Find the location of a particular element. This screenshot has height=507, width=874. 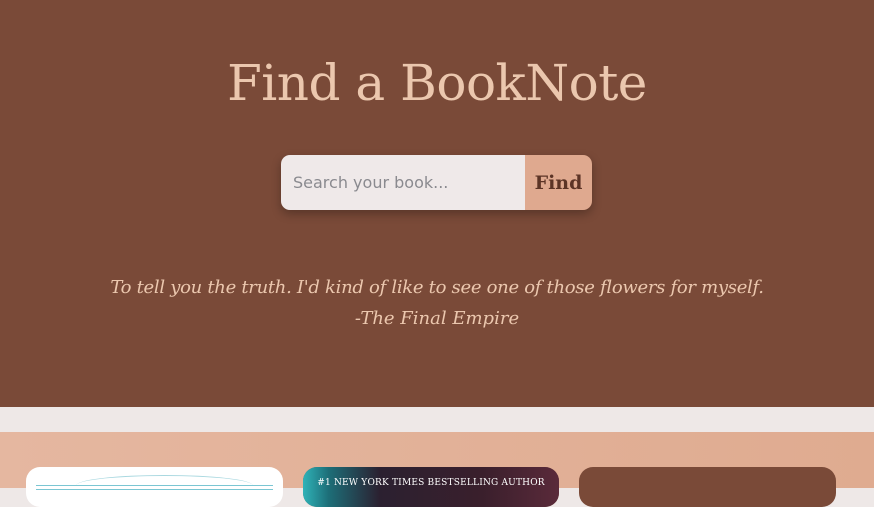

find-button: Find is located at coordinates (558, 182).